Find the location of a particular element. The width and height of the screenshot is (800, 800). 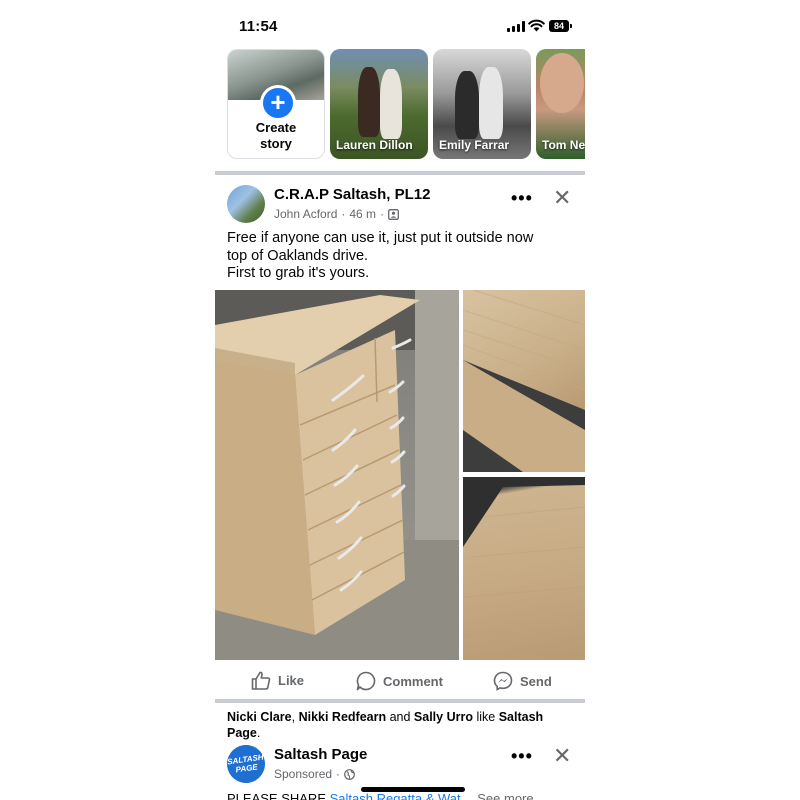

comment-button: Comment is located at coordinates (399, 681).